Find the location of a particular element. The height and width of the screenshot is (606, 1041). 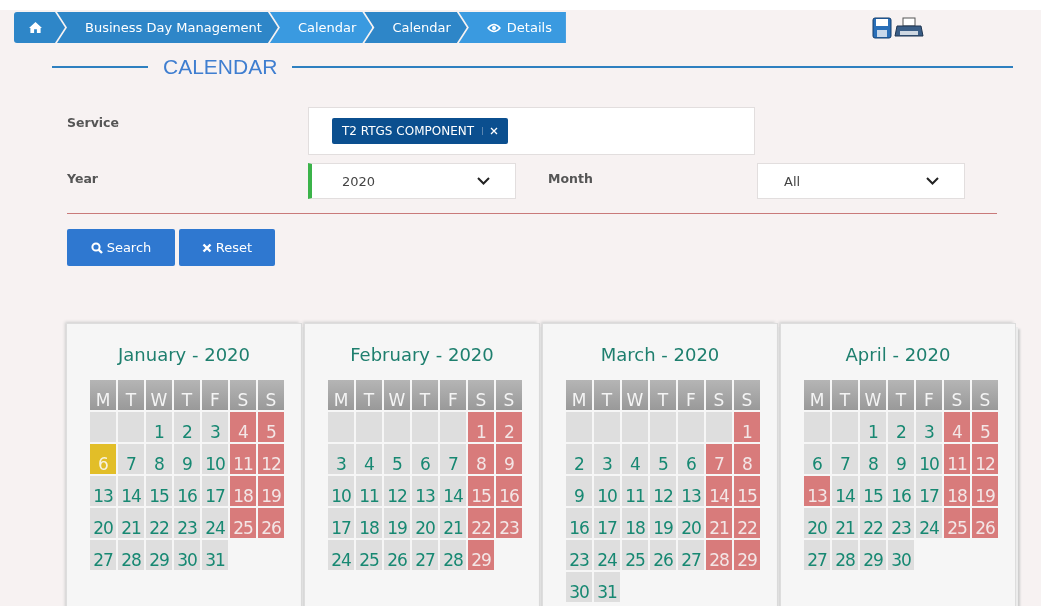

business-day: 18 is located at coordinates (635, 523).